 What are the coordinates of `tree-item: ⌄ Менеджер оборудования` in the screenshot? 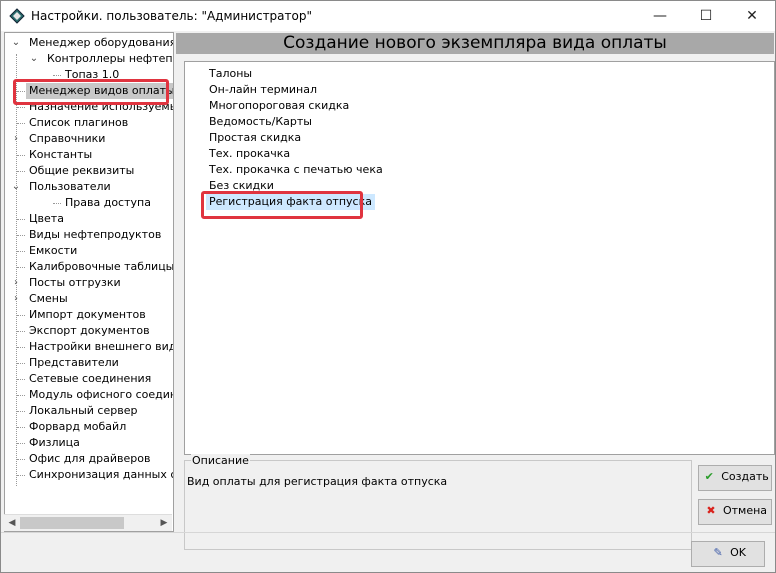 It's located at (89, 43).